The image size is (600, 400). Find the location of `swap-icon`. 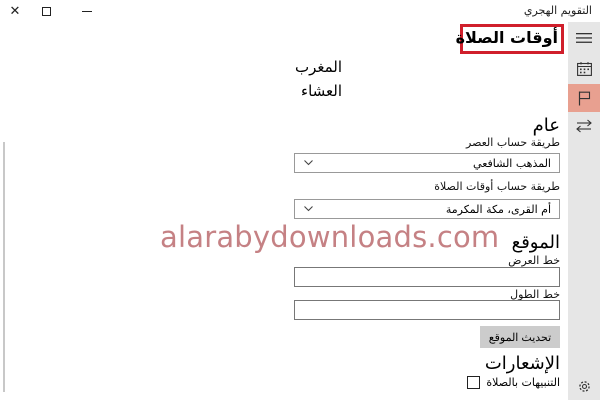

swap-icon is located at coordinates (584, 126).